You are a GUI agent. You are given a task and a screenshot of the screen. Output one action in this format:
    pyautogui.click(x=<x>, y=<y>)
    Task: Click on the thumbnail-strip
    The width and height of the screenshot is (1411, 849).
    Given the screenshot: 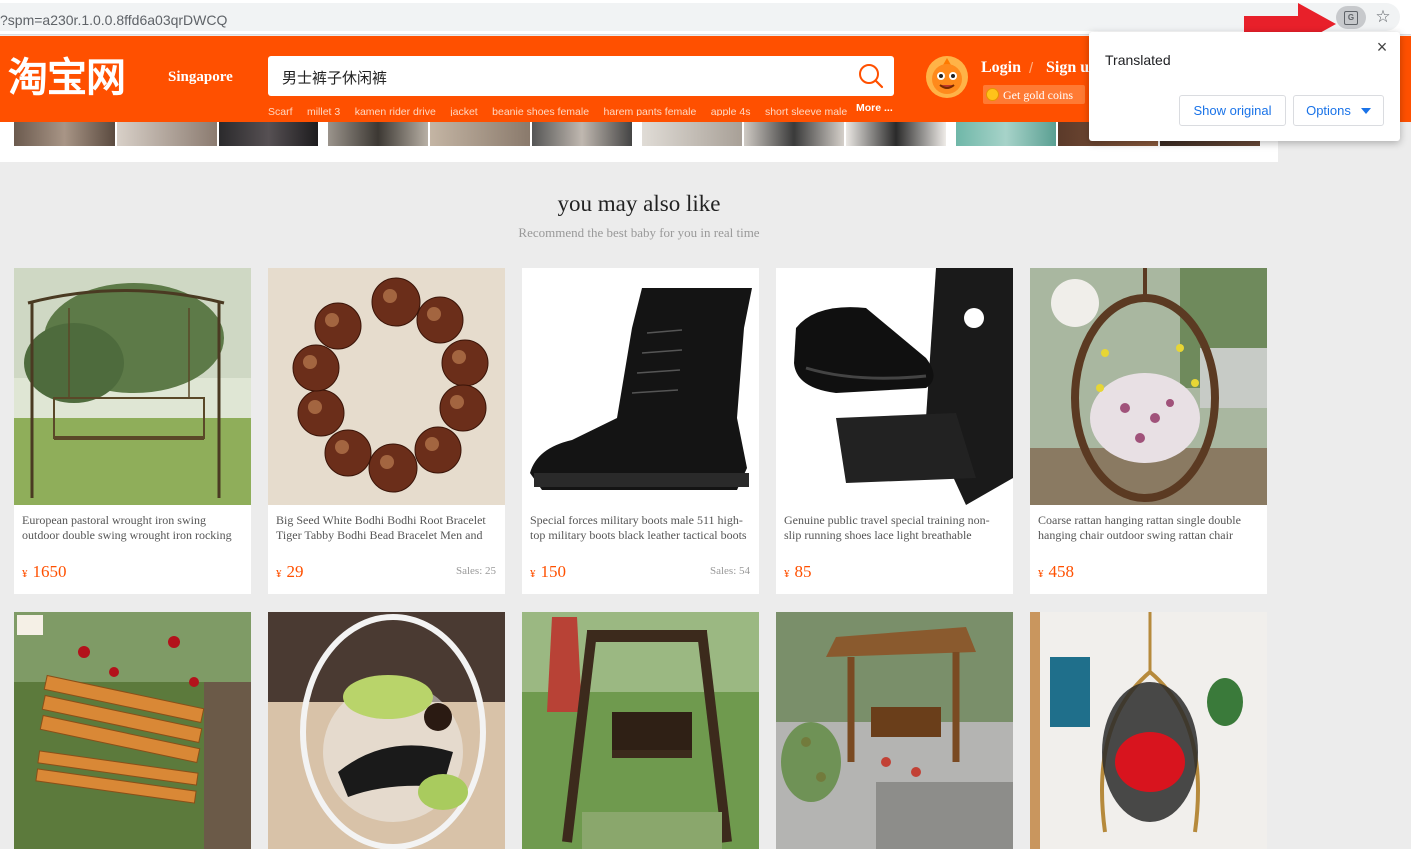 What is the action you would take?
    pyautogui.click(x=639, y=142)
    